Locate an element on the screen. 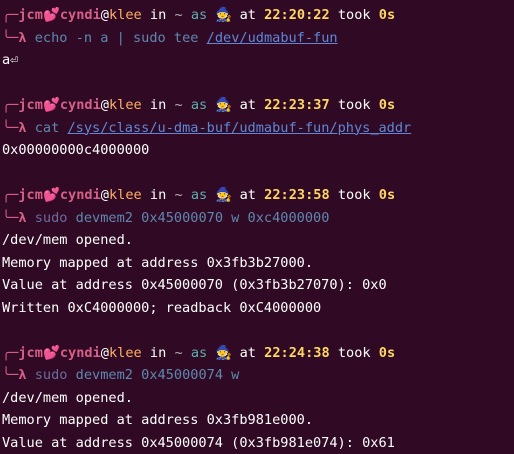 The width and height of the screenshot is (514, 454). output-line: Memory mapped at address 0x3fb981e000. is located at coordinates (257, 420).